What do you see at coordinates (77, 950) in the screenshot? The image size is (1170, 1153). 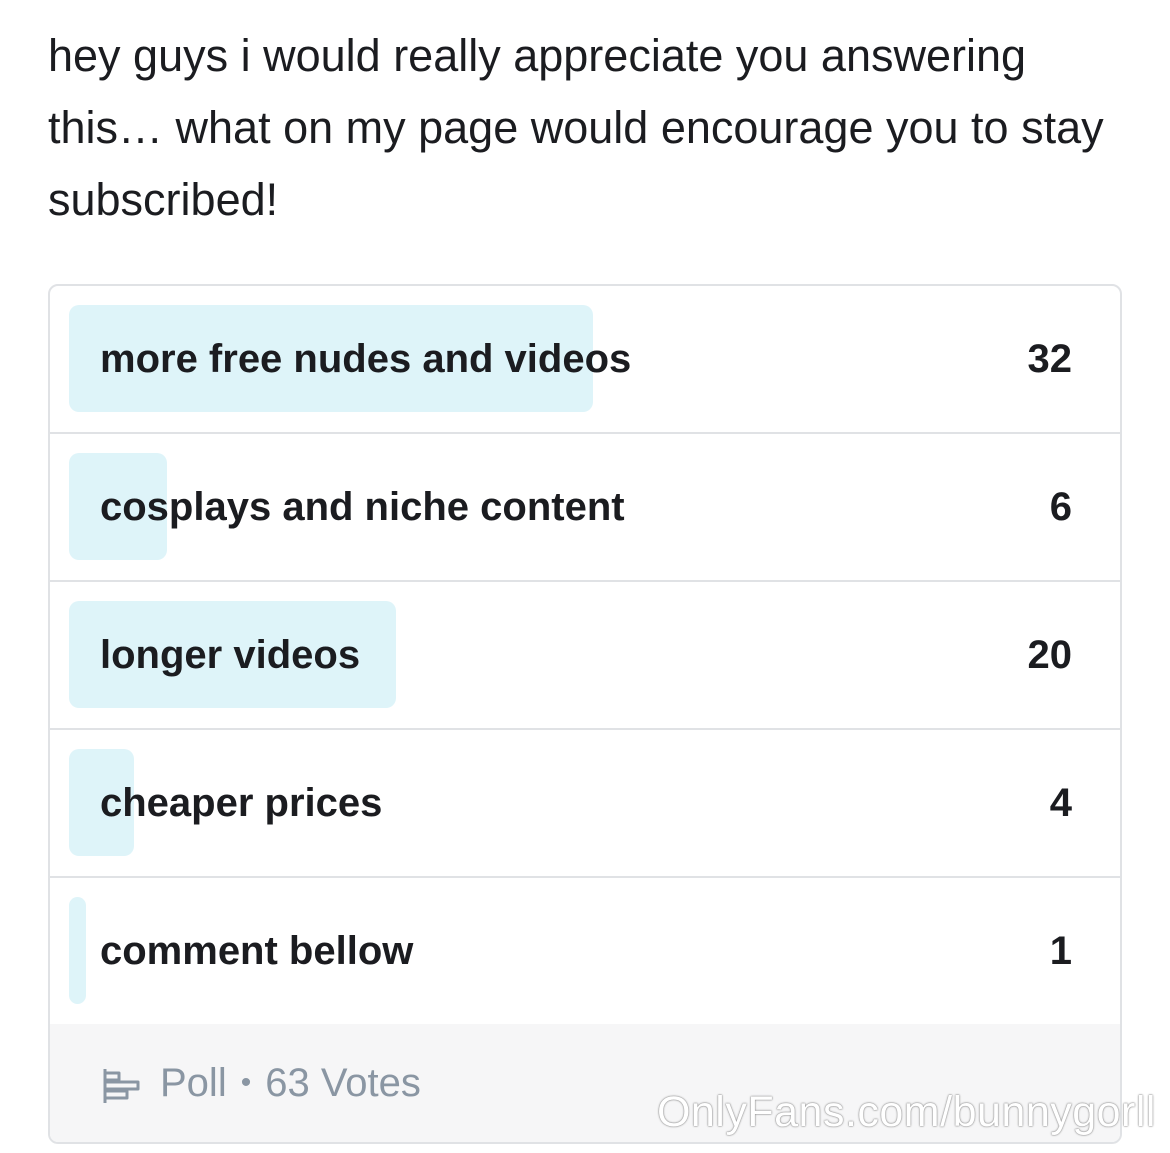 I see `poll-result-bar` at bounding box center [77, 950].